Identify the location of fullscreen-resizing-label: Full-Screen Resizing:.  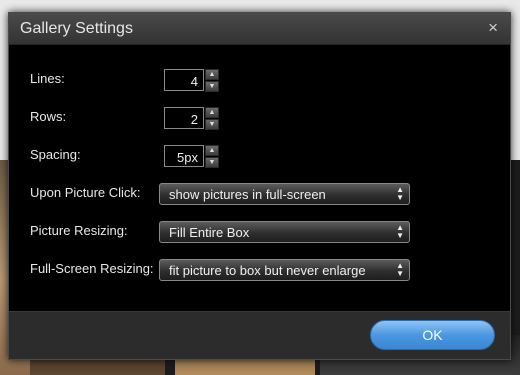
(92, 268).